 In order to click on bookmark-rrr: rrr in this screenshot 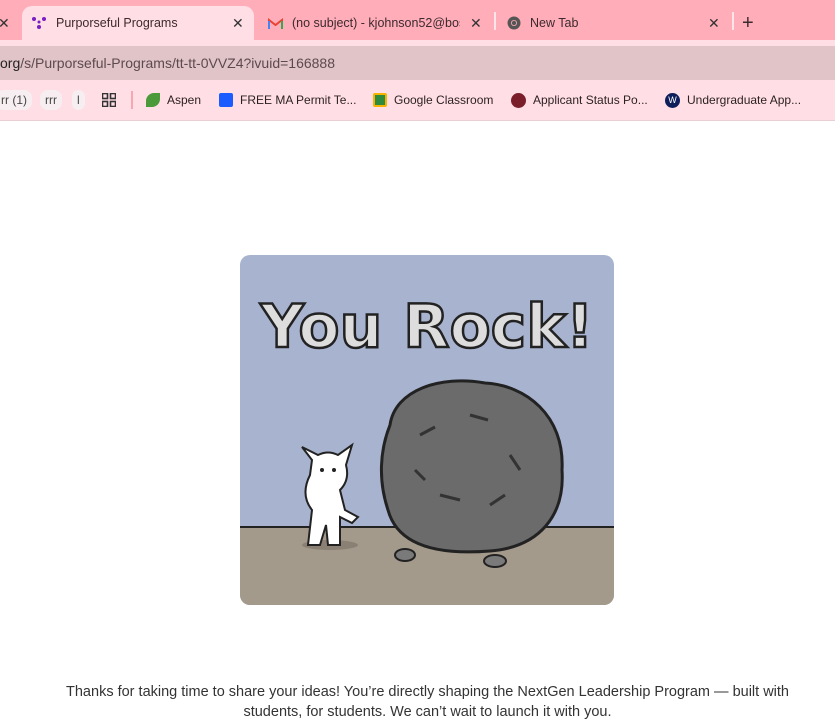, I will do `click(51, 100)`.